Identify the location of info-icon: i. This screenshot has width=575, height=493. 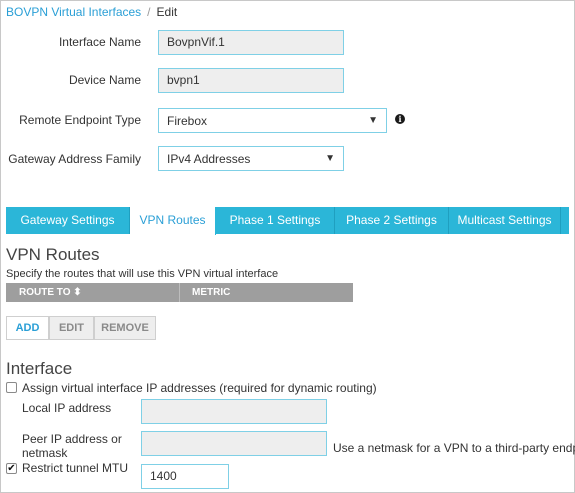
(400, 119).